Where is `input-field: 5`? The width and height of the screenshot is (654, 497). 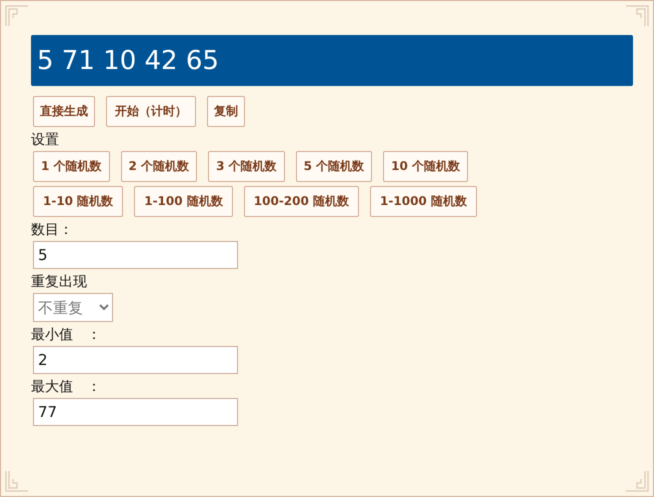
input-field: 5 is located at coordinates (135, 255).